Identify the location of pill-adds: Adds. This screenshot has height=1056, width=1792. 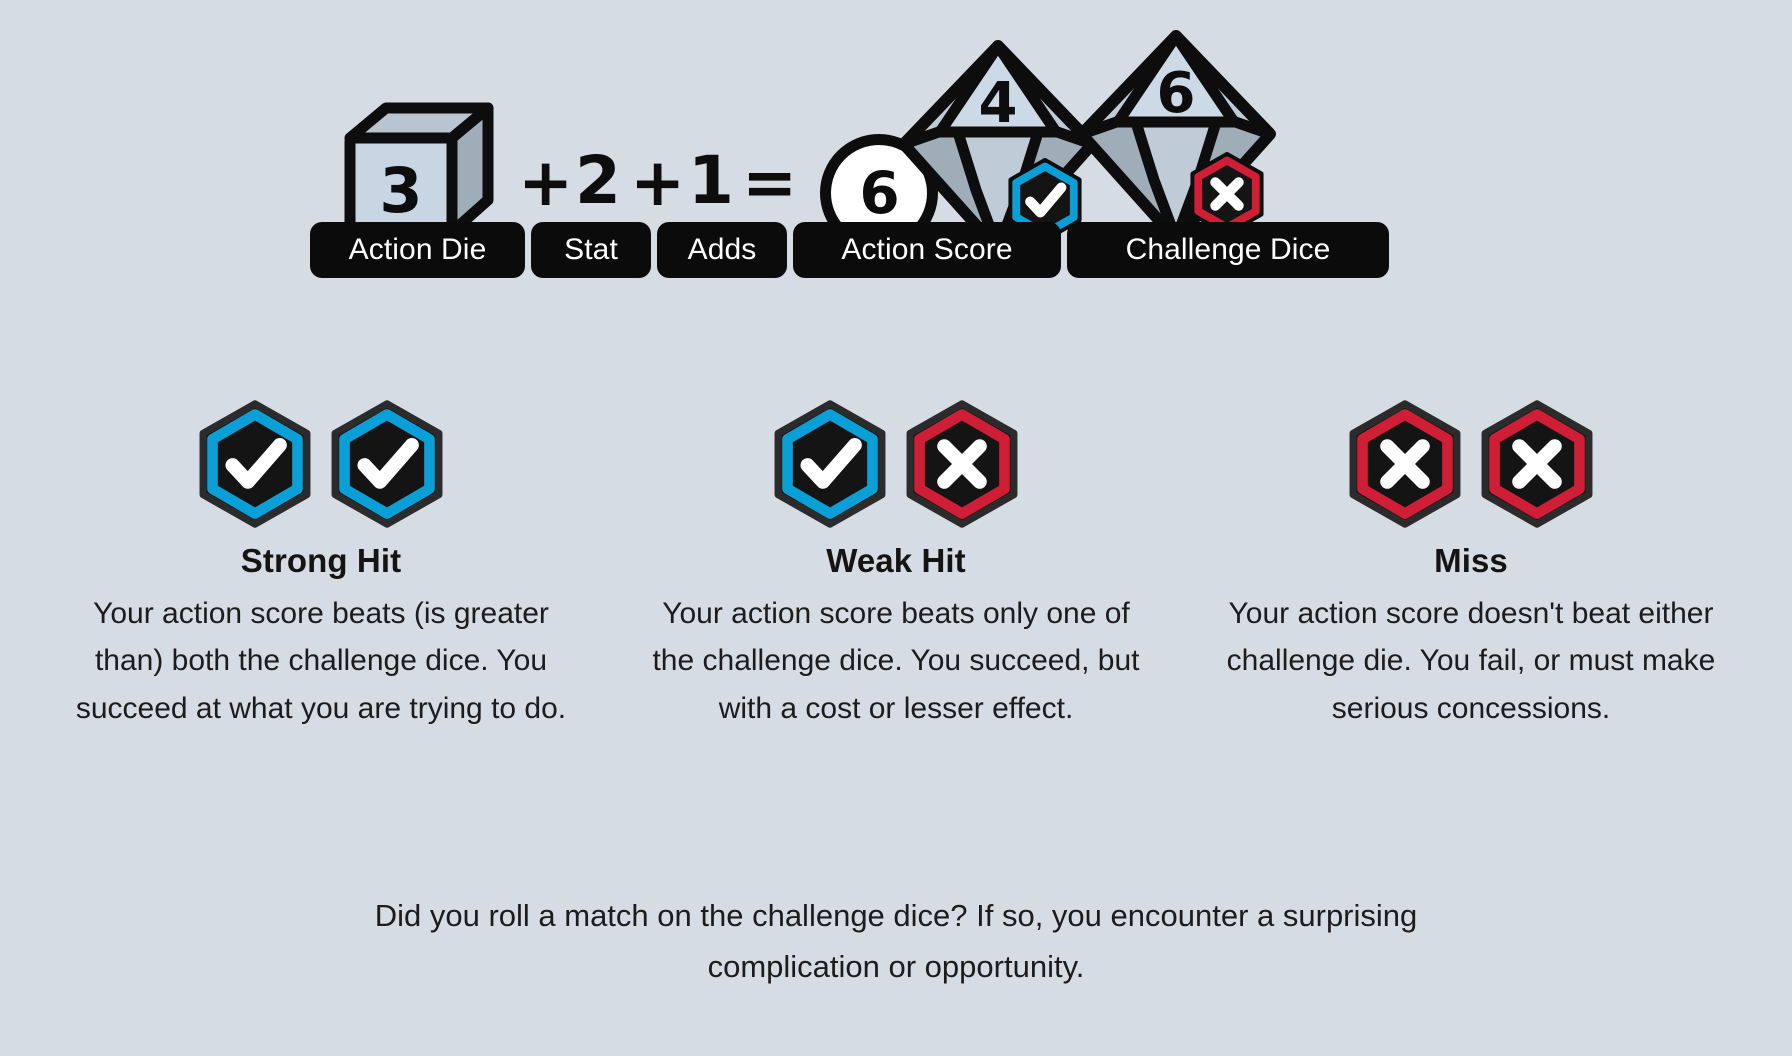
(722, 250).